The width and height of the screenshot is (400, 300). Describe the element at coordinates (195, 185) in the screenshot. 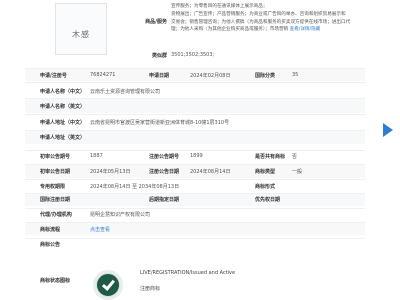

I see `table-row: 专用权期限 2024年08月14日 至 2034年08月13日 商标形式` at that location.